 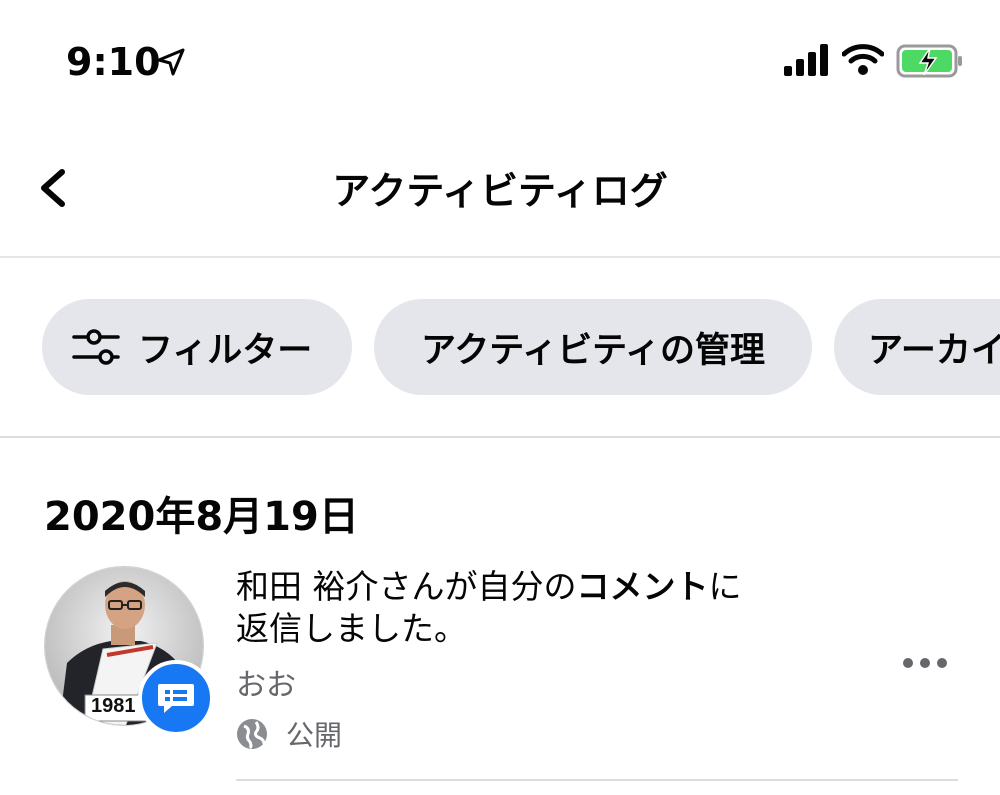 I want to click on privacy-row: 公開, so click(x=289, y=734).